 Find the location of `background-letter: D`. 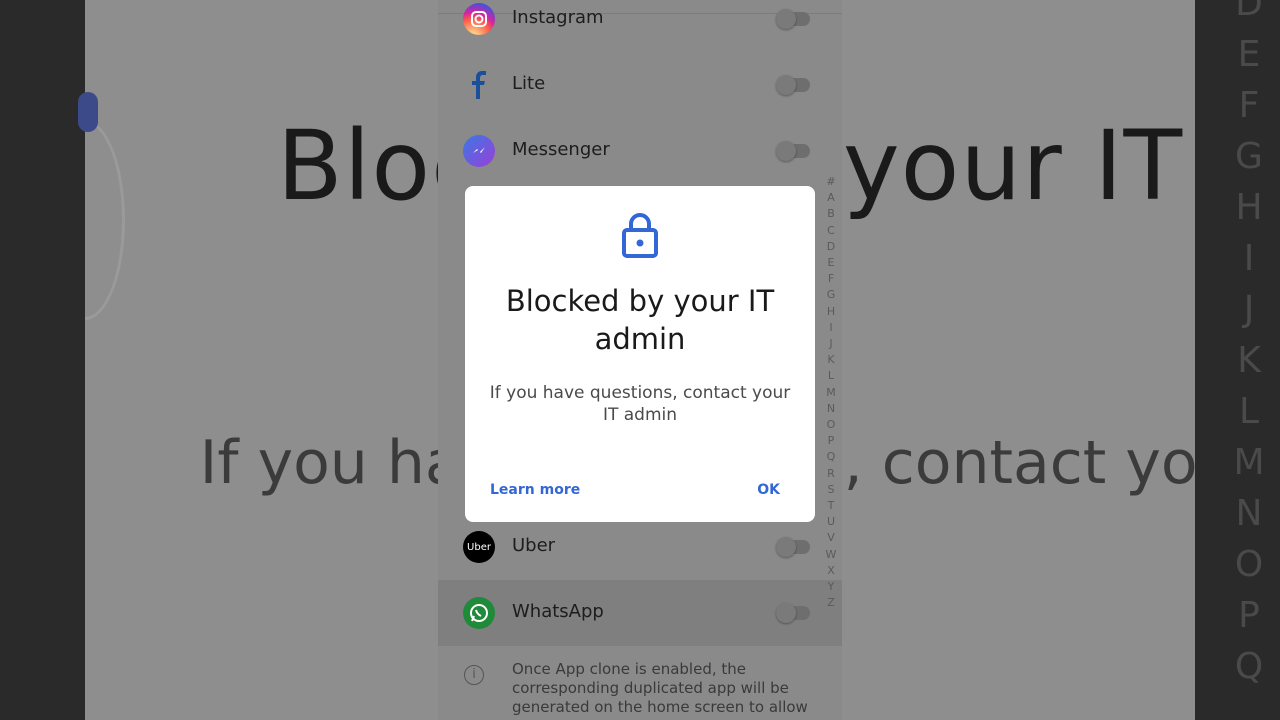

background-letter: D is located at coordinates (1249, 12).